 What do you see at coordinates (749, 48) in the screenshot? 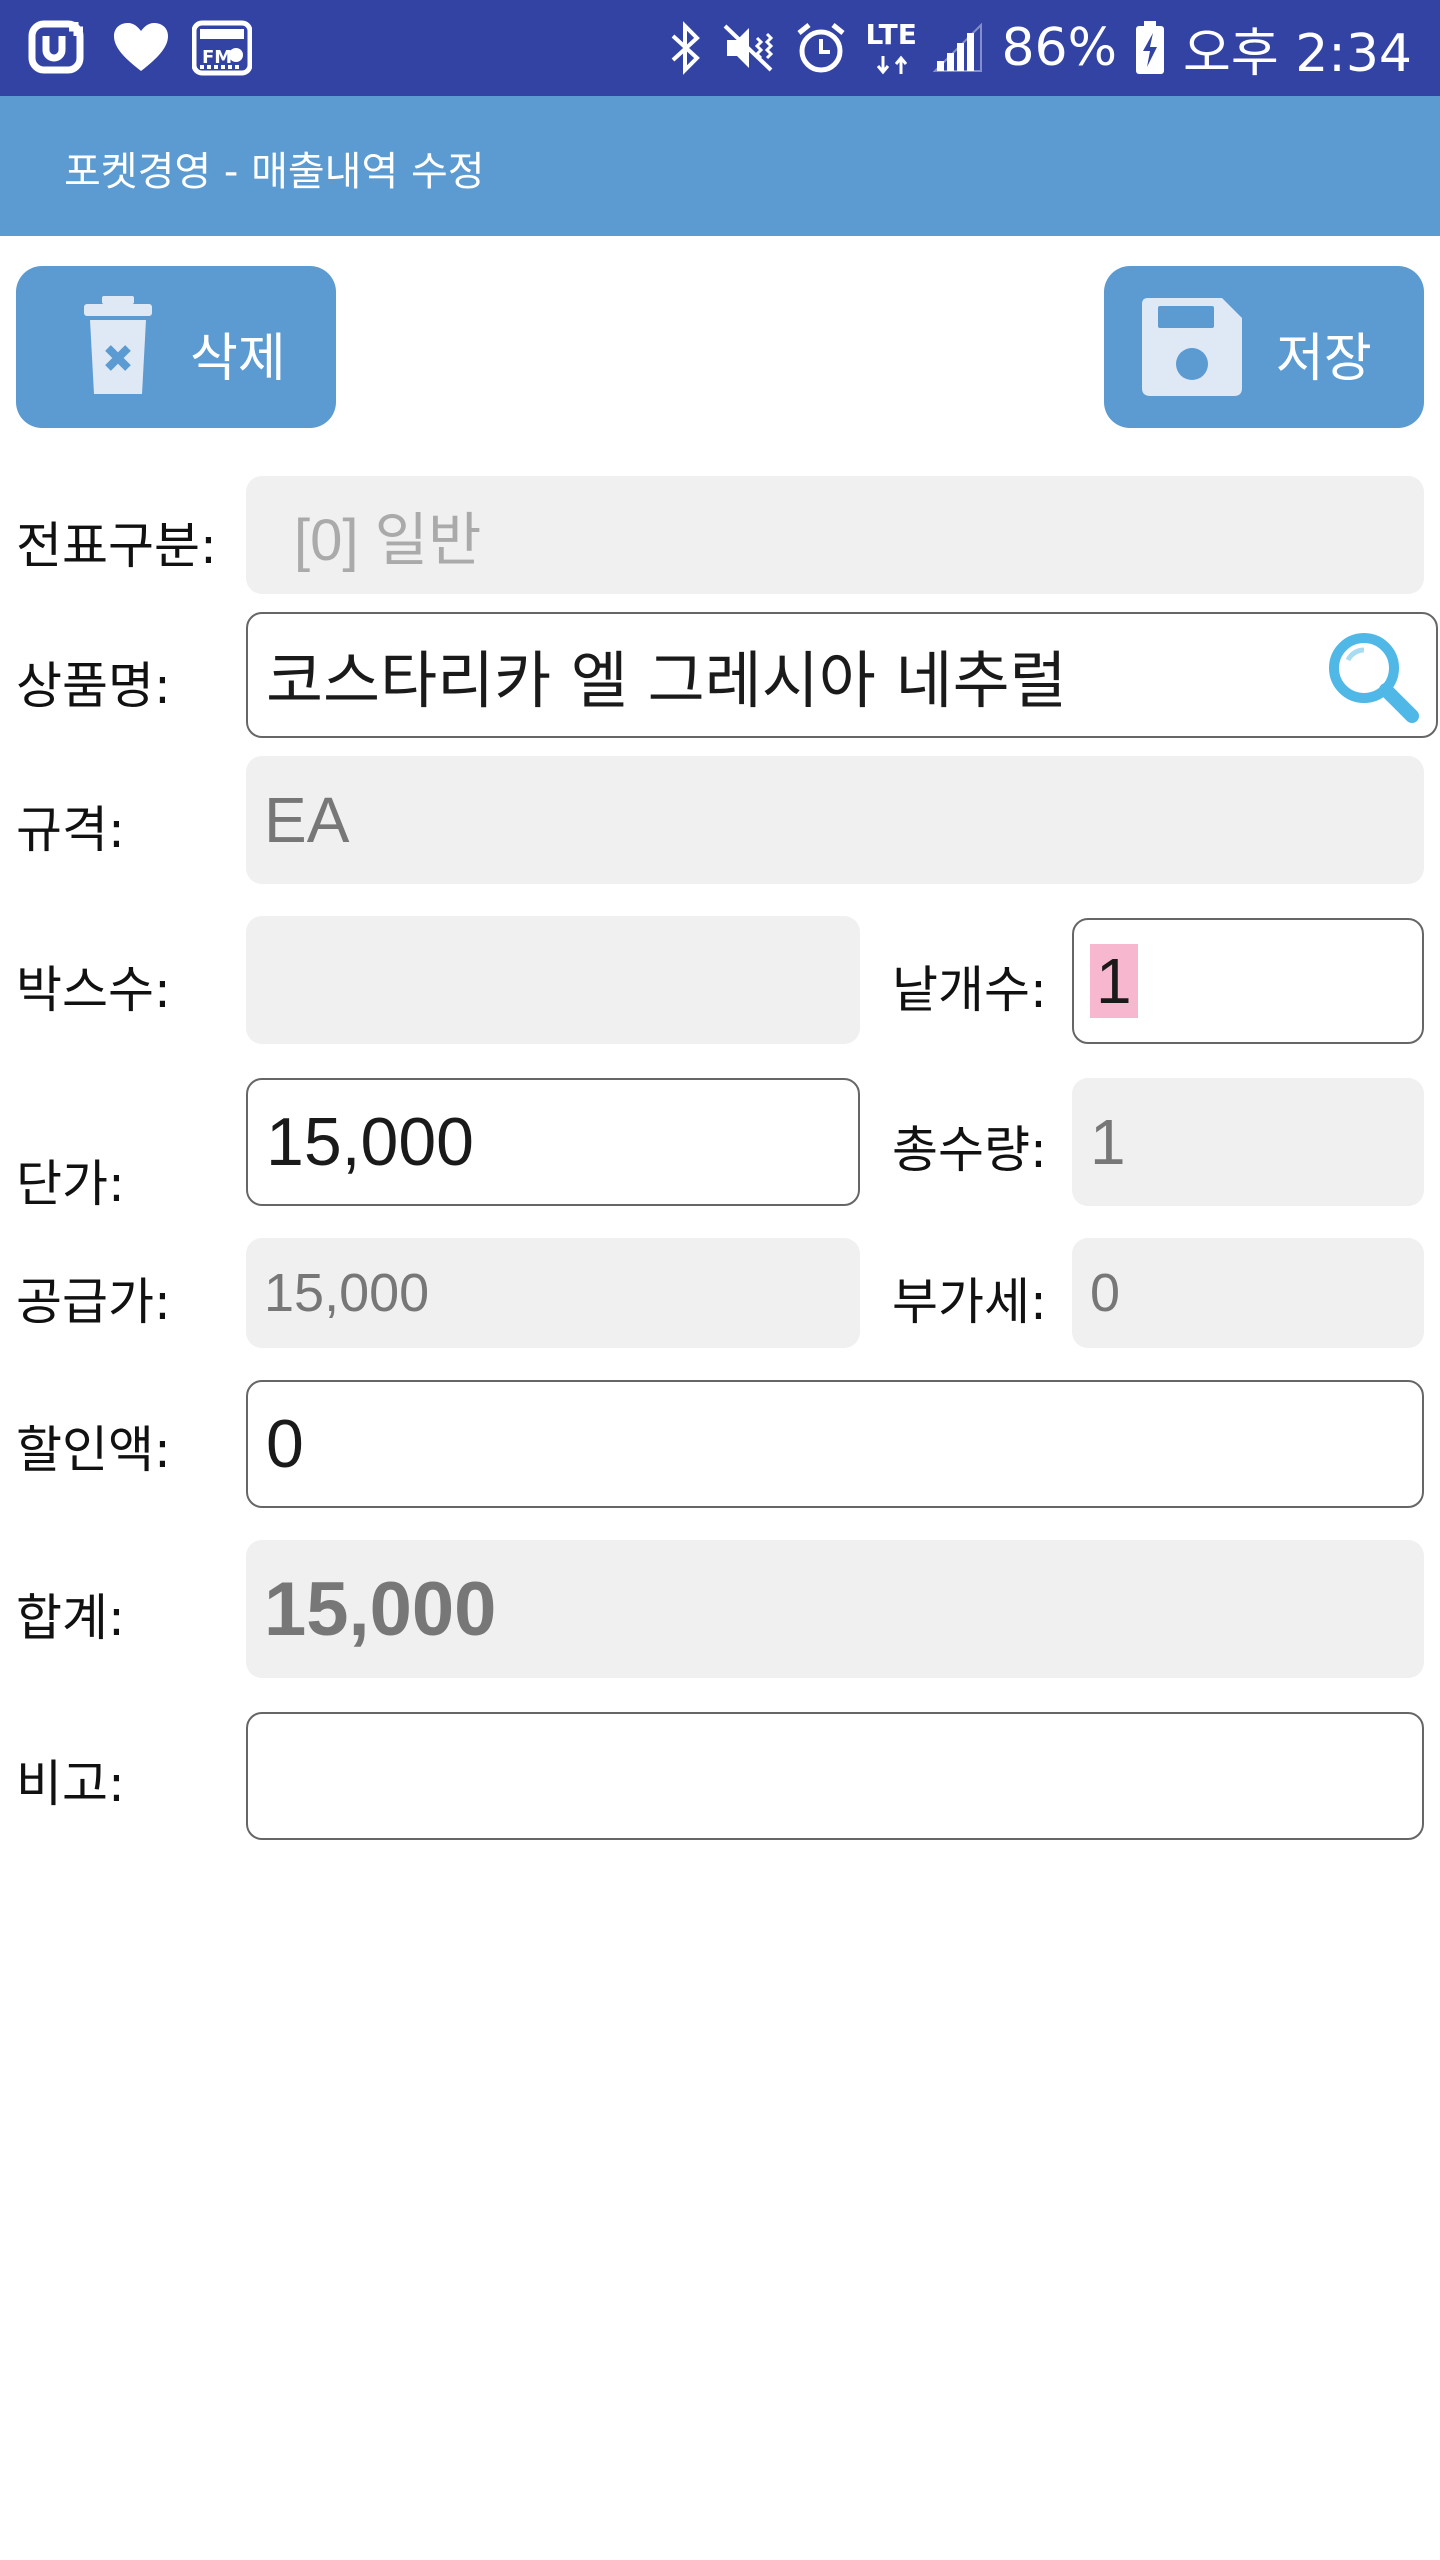
I see `vibrate-mute-icon` at bounding box center [749, 48].